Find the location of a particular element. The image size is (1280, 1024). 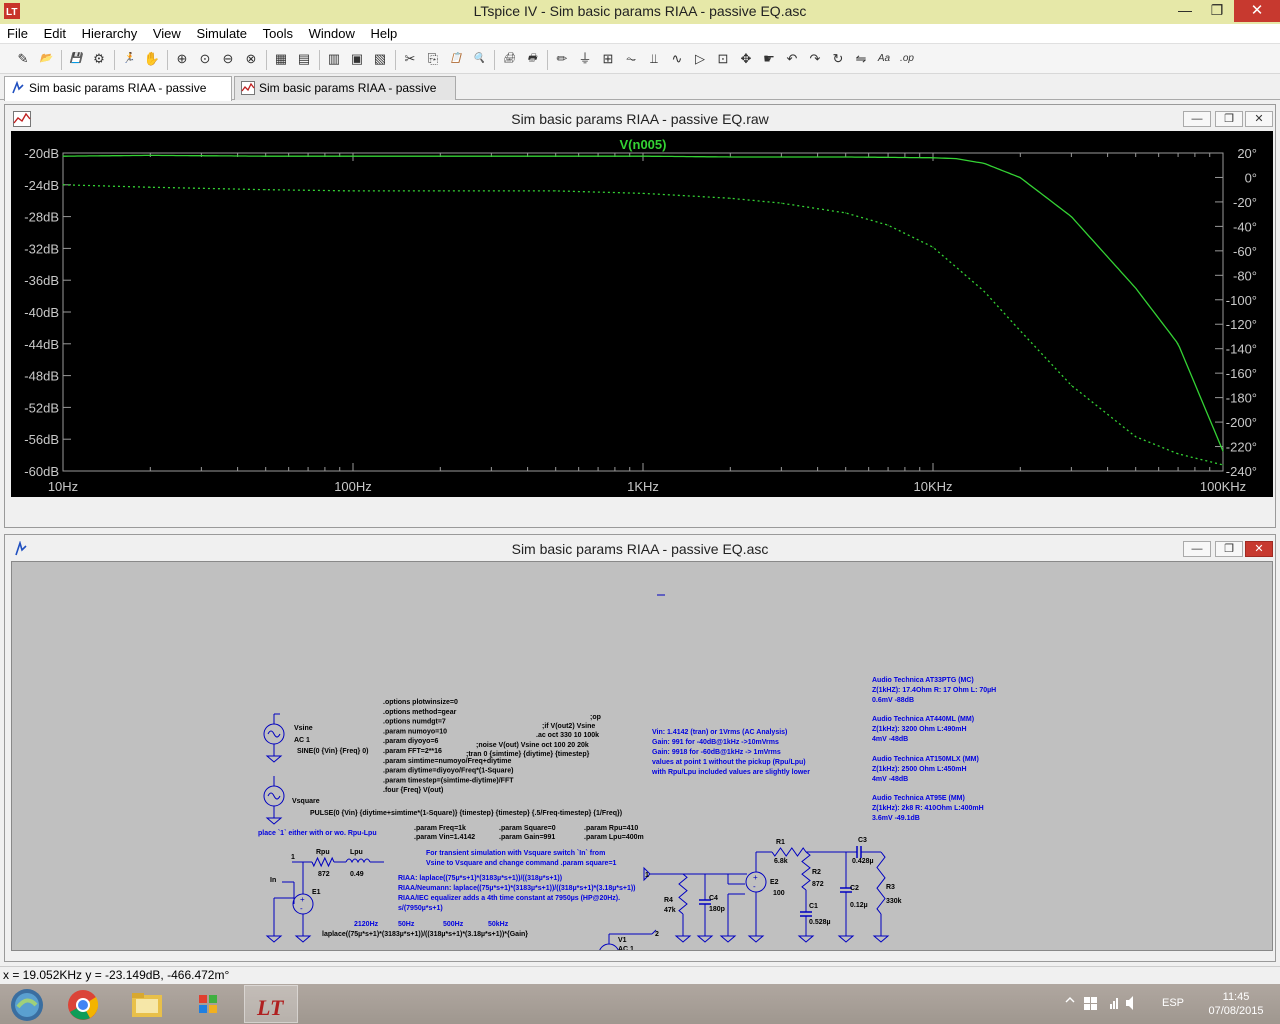

inductor-icon: ∿ is located at coordinates (677, 59).